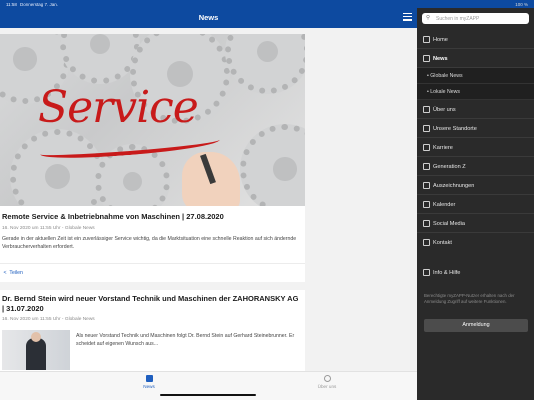 The width and height of the screenshot is (534, 400). What do you see at coordinates (475, 58) in the screenshot?
I see `sidebar-item-news: News` at bounding box center [475, 58].